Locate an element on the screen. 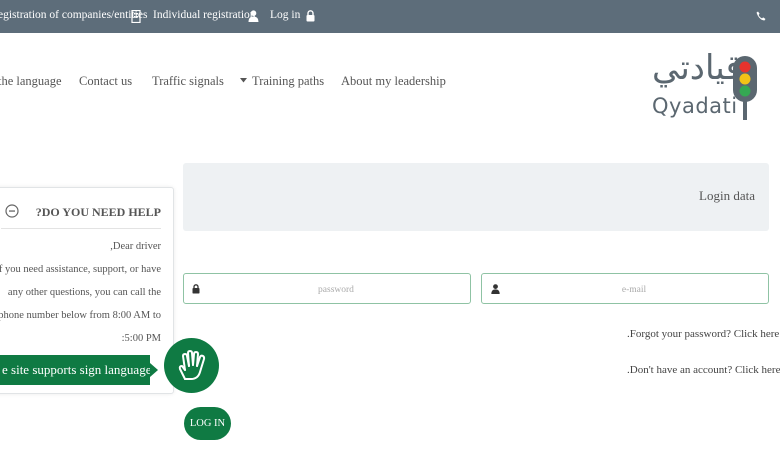 The height and width of the screenshot is (470, 780). help-text-line: if you need assistance, support, or have is located at coordinates (80, 269).